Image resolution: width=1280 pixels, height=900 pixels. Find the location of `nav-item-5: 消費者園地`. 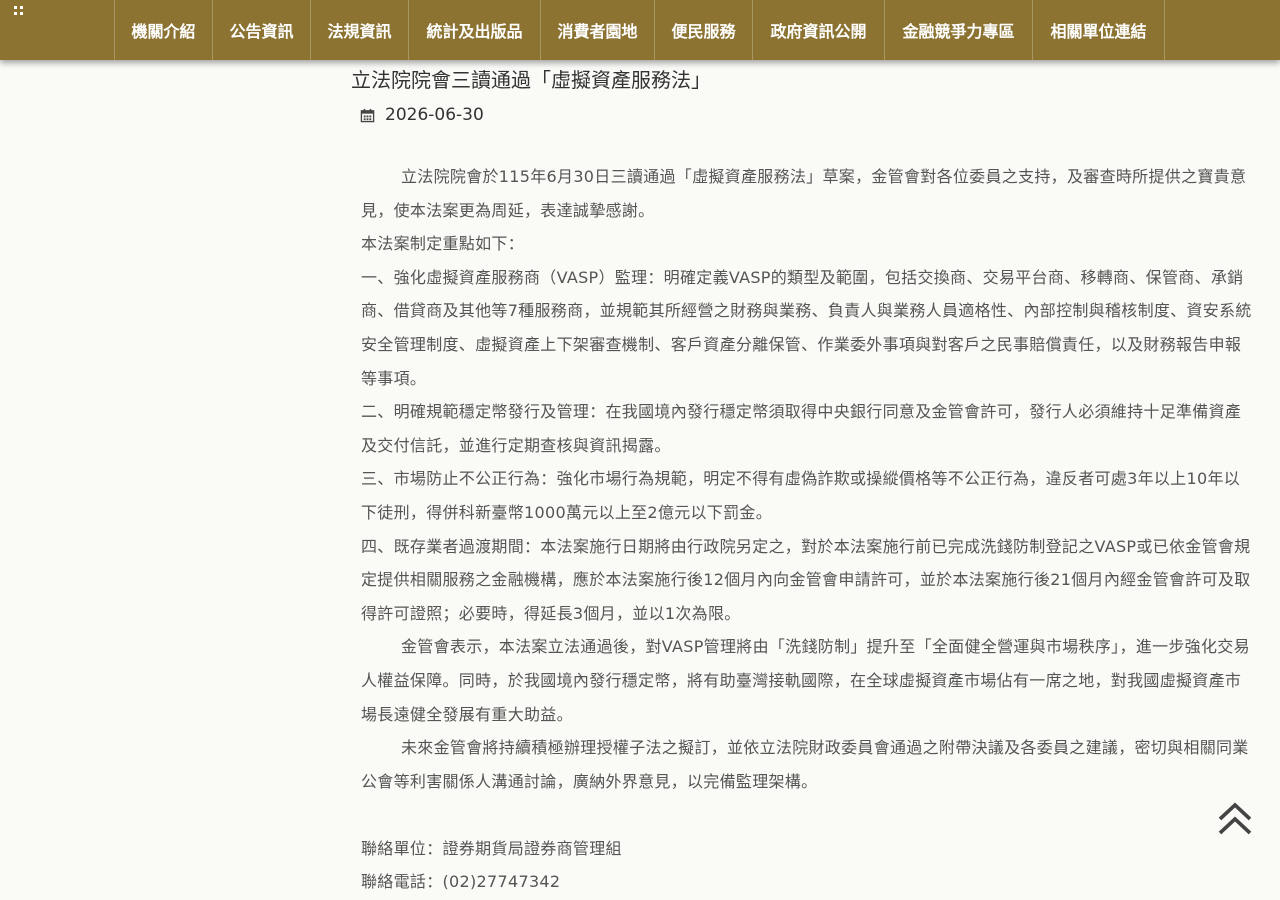

nav-item-5: 消費者園地 is located at coordinates (598, 30).